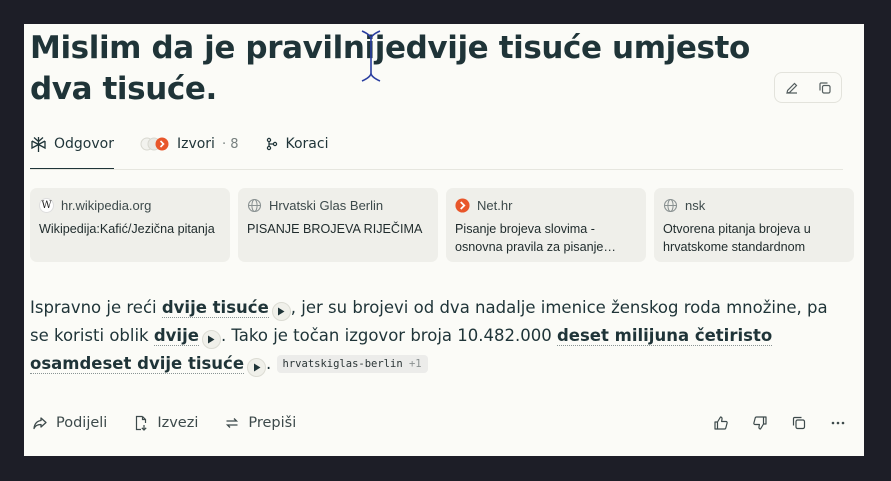 This screenshot has height=481, width=891. Describe the element at coordinates (40, 423) in the screenshot. I see `share-icon` at that location.